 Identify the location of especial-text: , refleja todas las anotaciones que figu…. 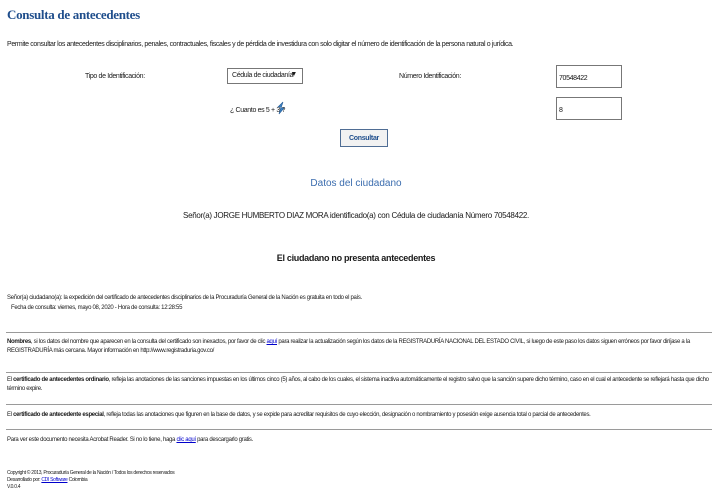
(347, 415).